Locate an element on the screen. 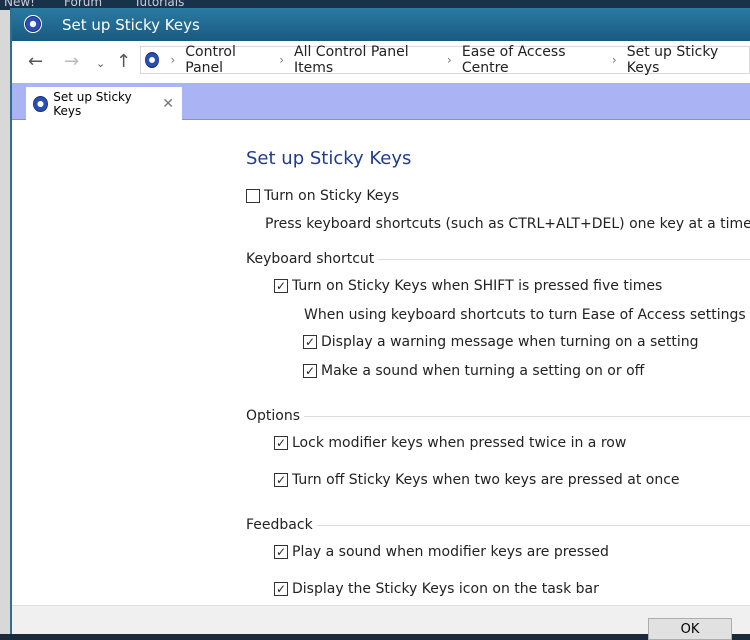  ok-button: OK is located at coordinates (690, 629).